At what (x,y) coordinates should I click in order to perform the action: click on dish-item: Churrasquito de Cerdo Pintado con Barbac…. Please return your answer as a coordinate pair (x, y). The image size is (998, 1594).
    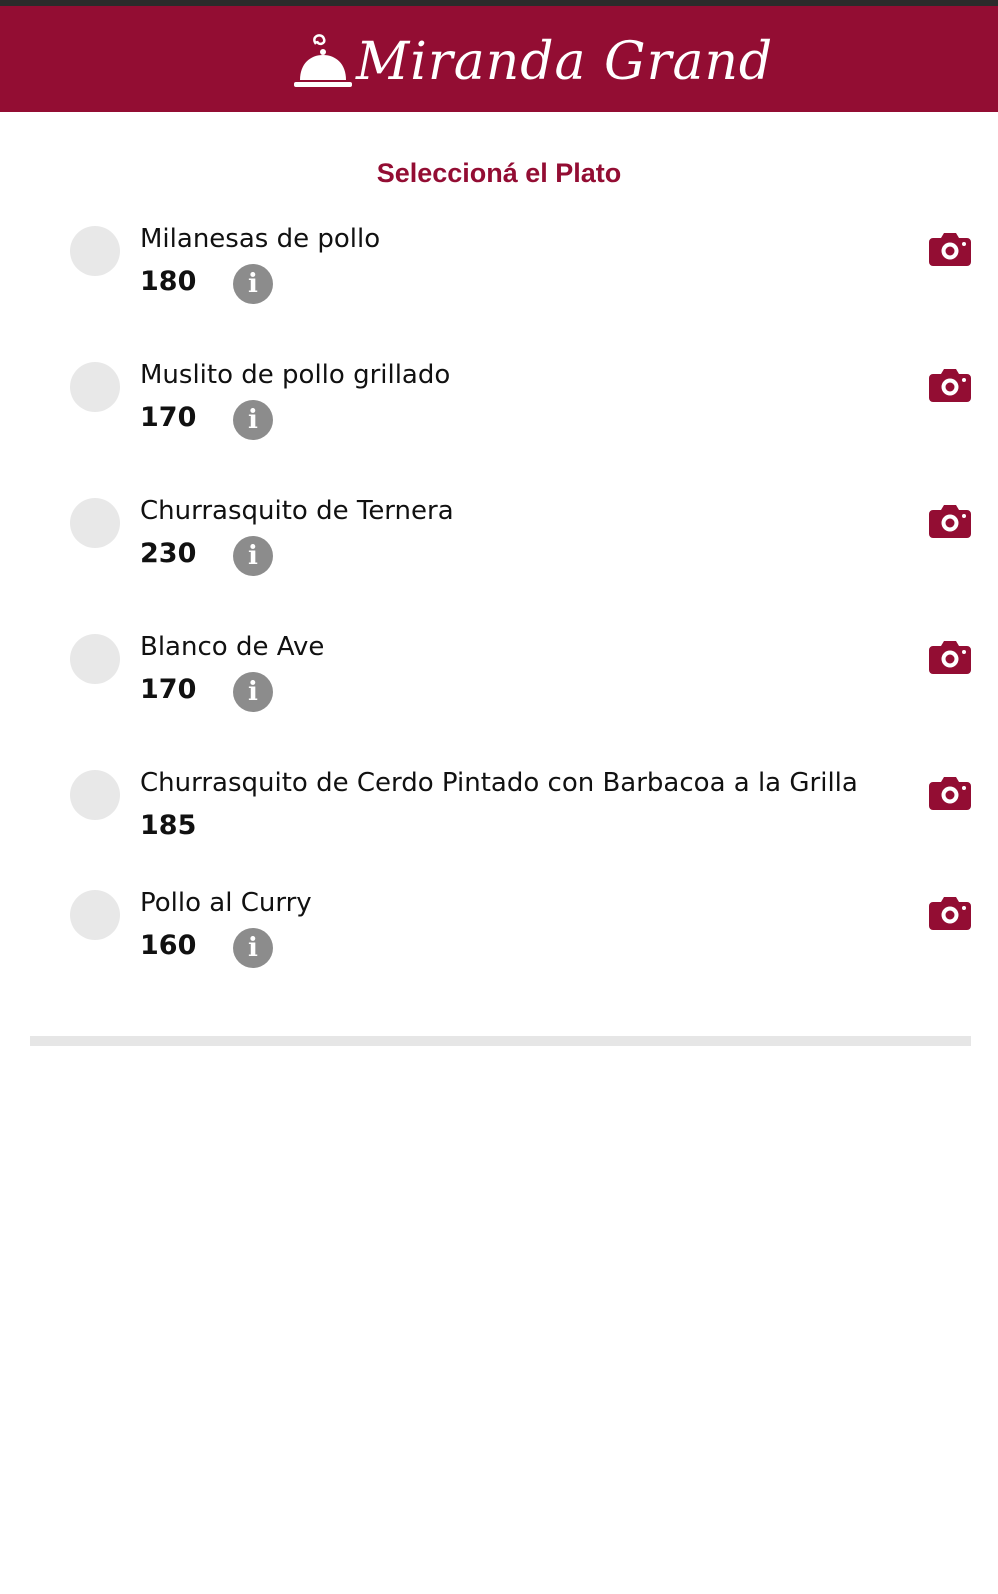
    Looking at the image, I should click on (499, 817).